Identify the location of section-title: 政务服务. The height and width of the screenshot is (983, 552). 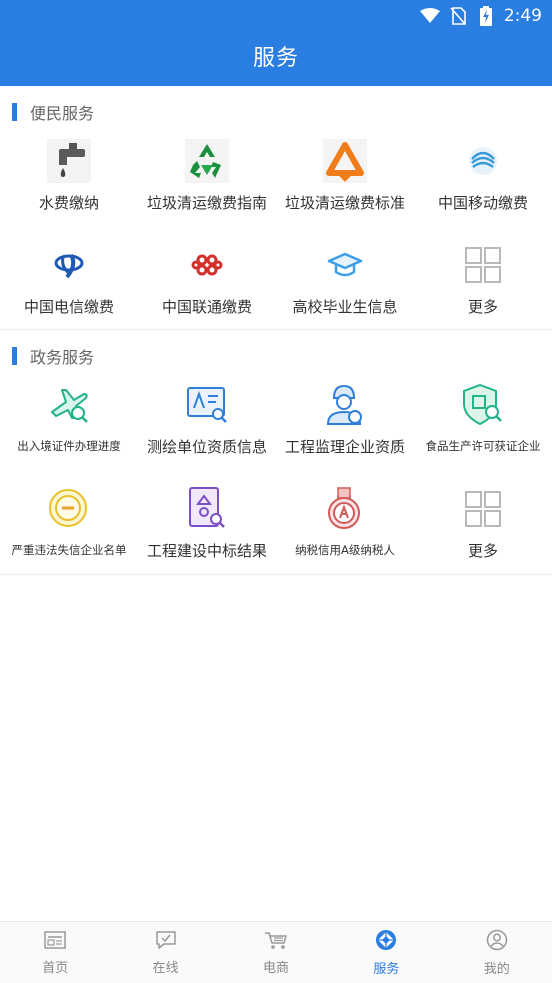
(62, 357).